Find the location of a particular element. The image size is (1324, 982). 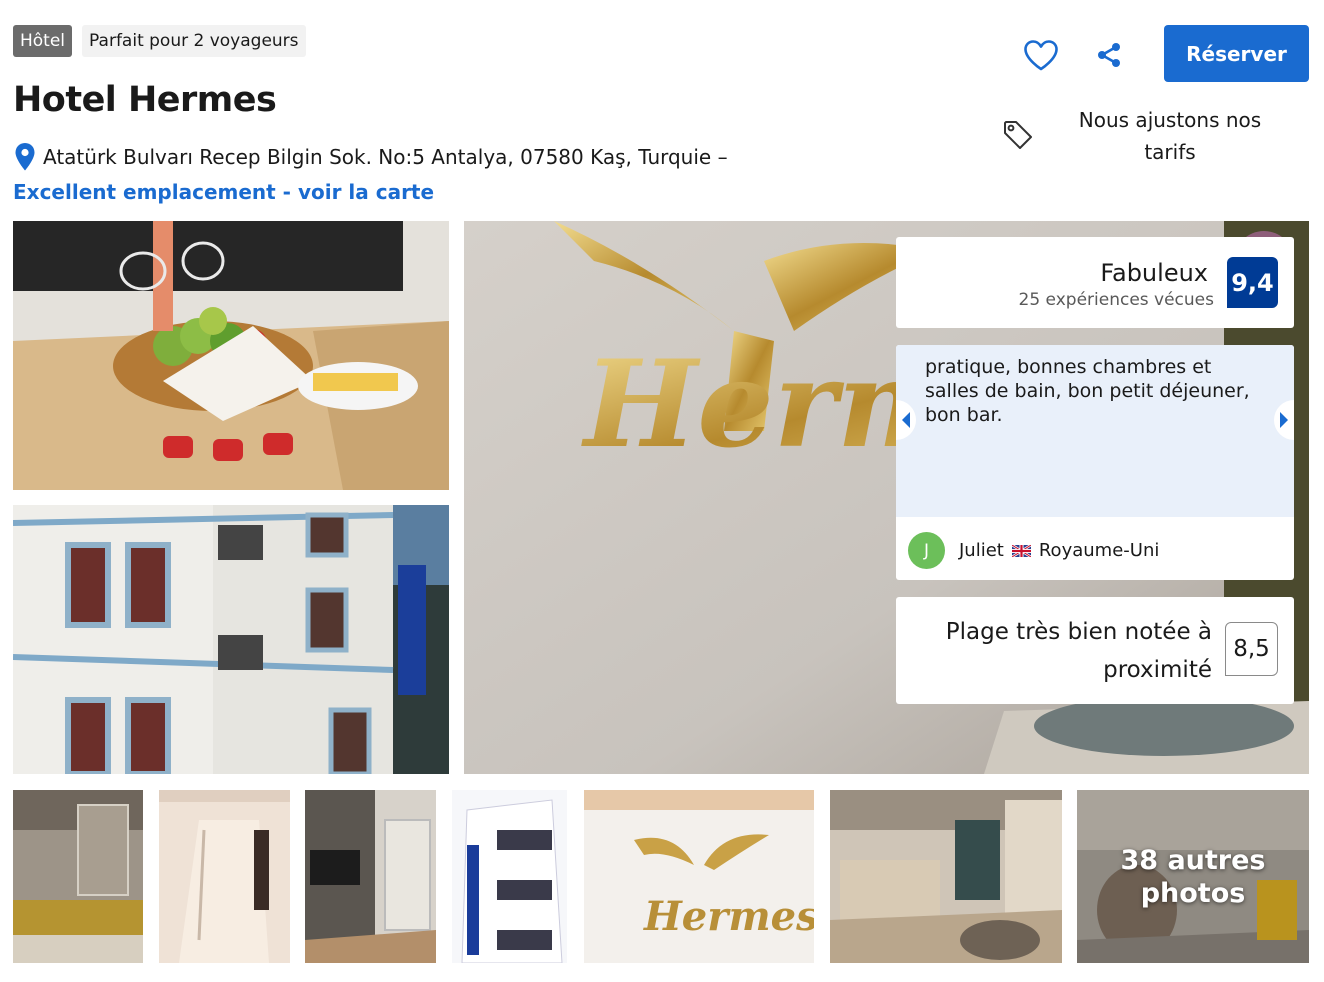

rating-label: Fabuleux is located at coordinates (1154, 273).